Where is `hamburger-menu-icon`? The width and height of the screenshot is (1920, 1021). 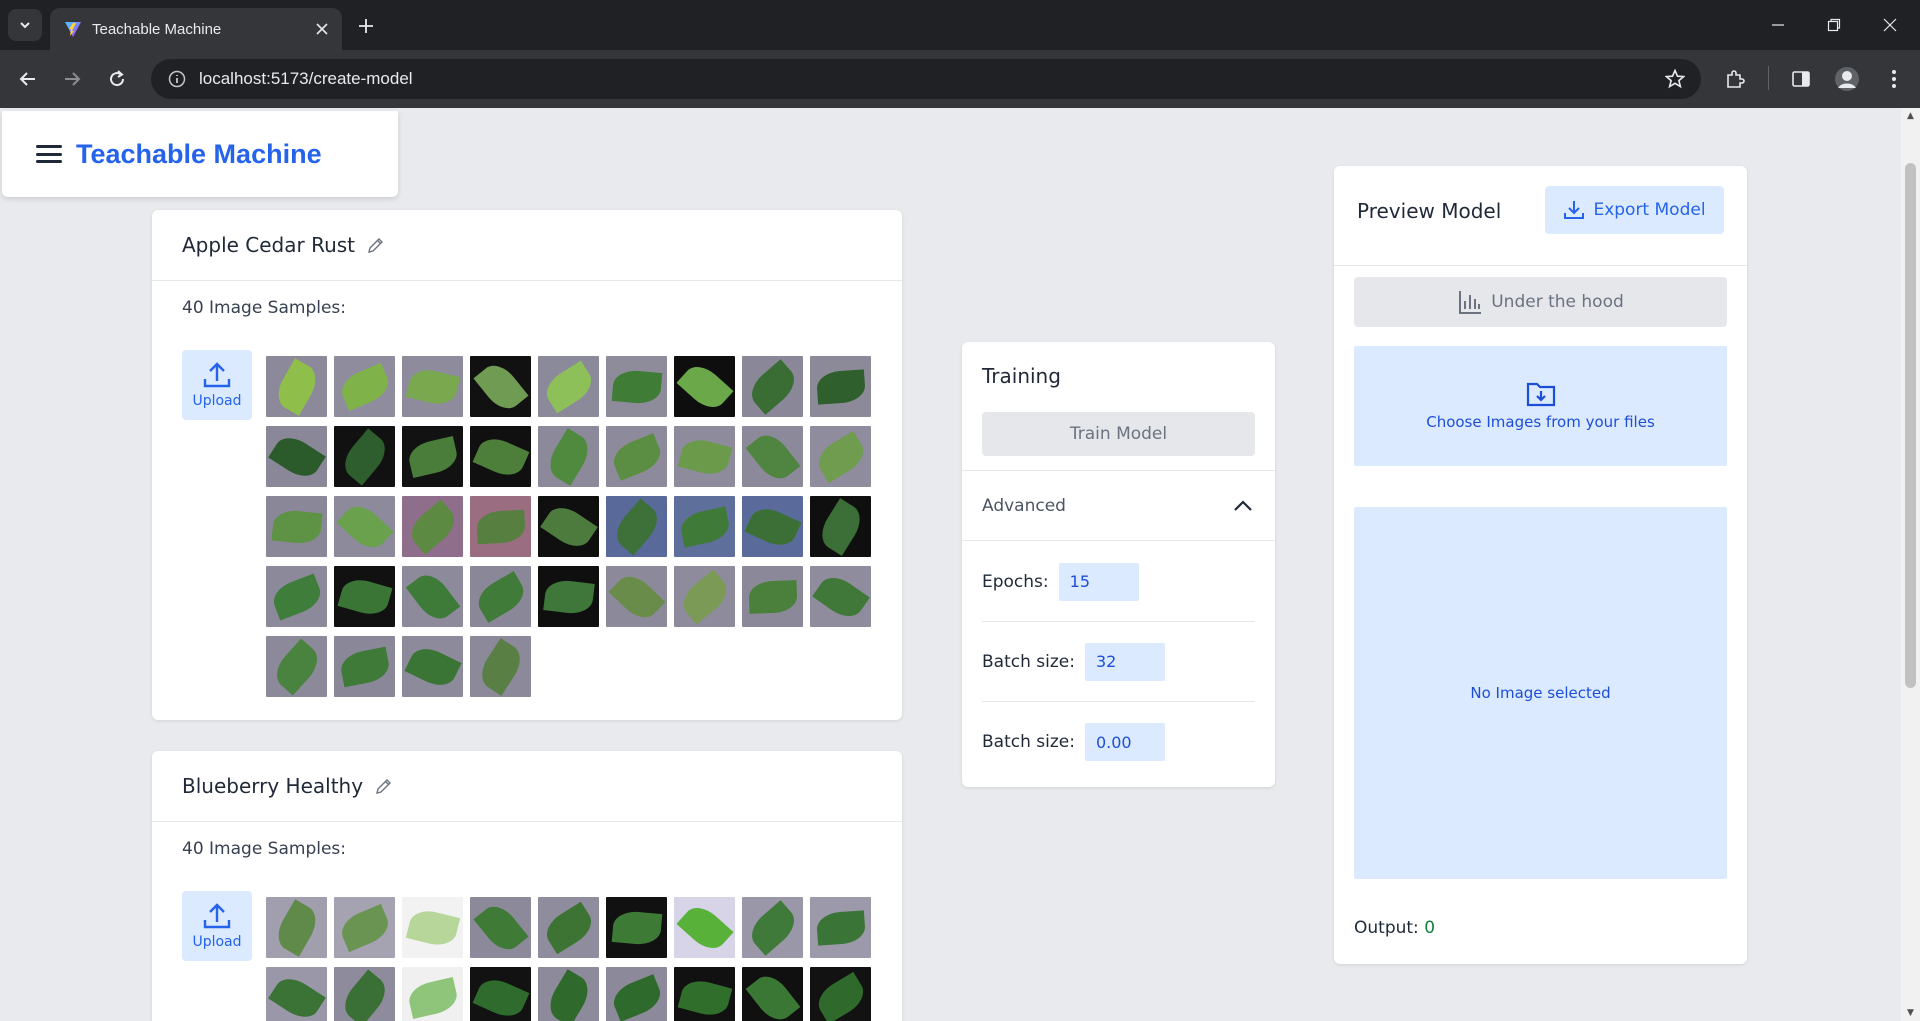 hamburger-menu-icon is located at coordinates (49, 154).